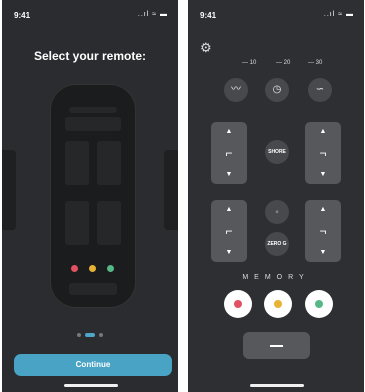  Describe the element at coordinates (249, 63) in the screenshot. I see `preset-10-label: — 10` at that location.